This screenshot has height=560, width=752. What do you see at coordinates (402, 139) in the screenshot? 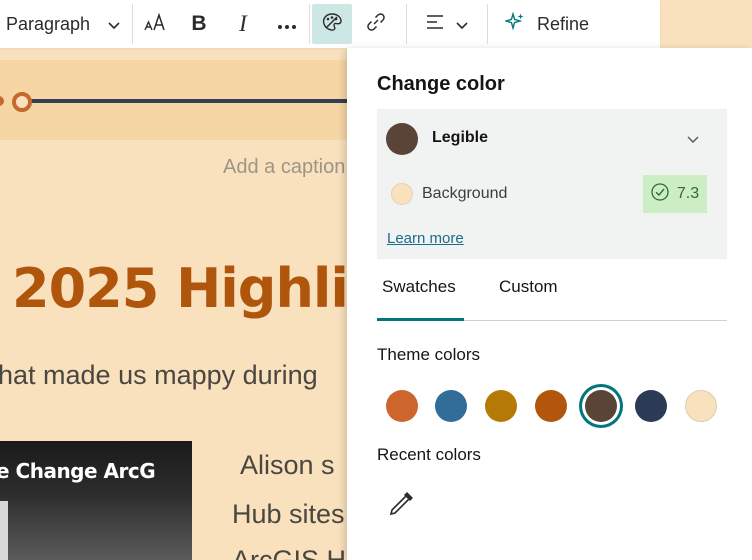
I see `foreground-color-swatch` at bounding box center [402, 139].